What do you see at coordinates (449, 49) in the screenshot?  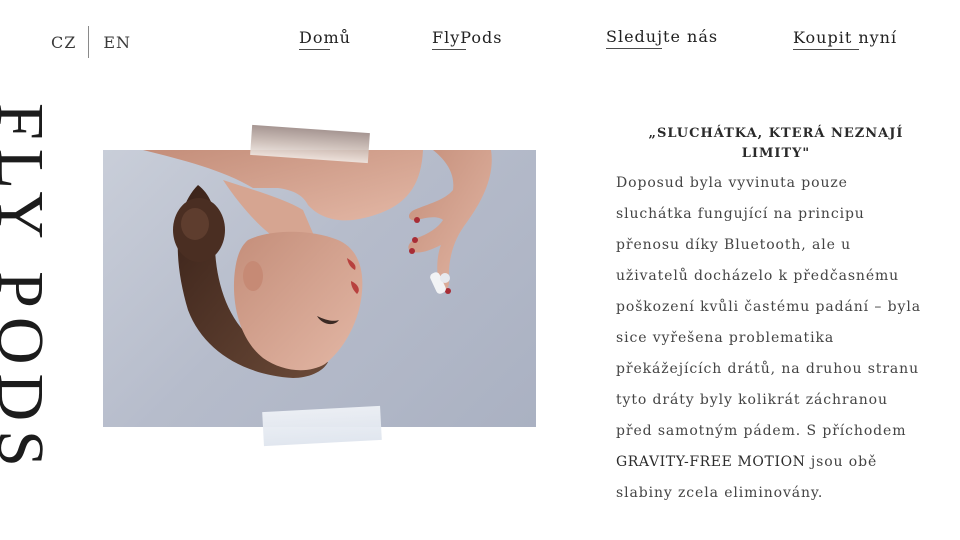 I see `nav-flypods-underline` at bounding box center [449, 49].